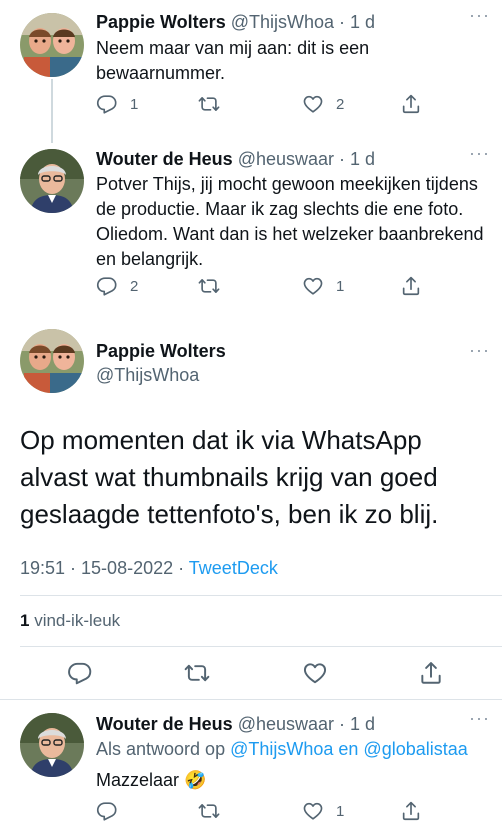 This screenshot has height=825, width=502. Describe the element at coordinates (349, 749) in the screenshot. I see `reply-to-link: @ThijsWhoa en @globalistaa` at that location.